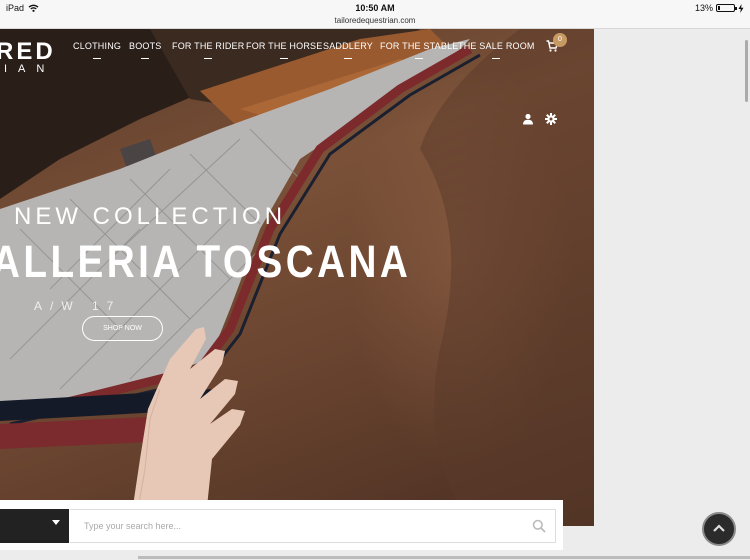  I want to click on logo-text-bottom: IAN, so click(30, 69).